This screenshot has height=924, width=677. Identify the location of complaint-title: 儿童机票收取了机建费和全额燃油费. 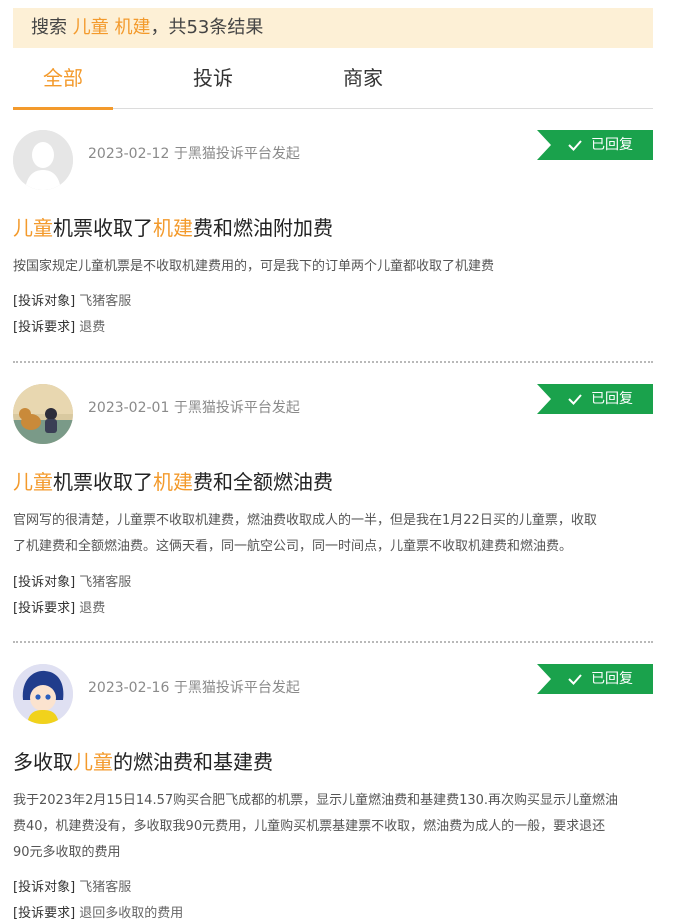
(173, 482).